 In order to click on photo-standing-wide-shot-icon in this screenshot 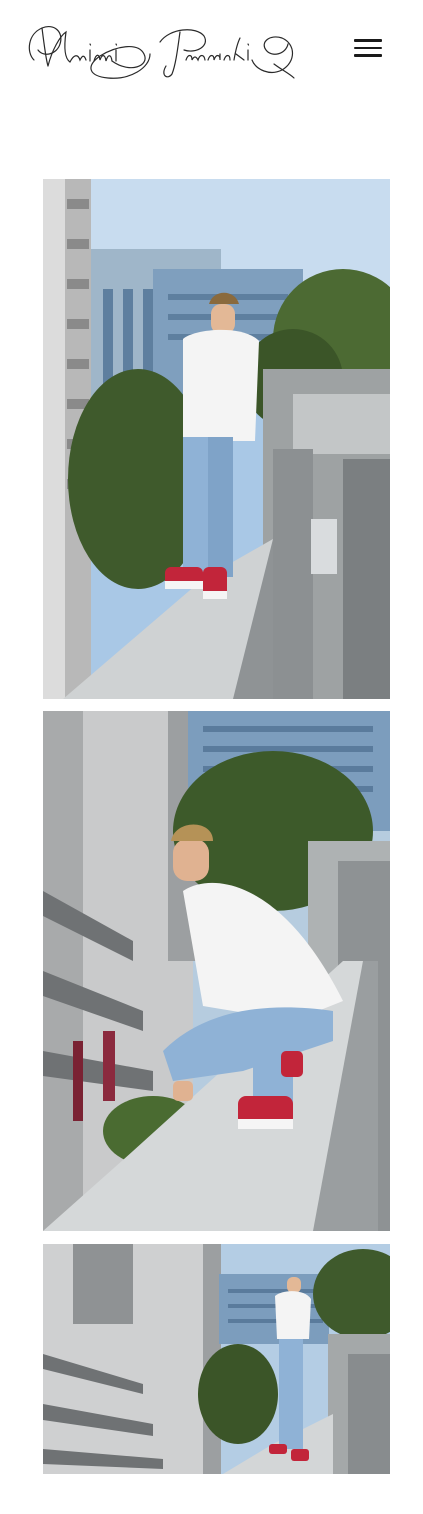, I will do `click(216, 1359)`.